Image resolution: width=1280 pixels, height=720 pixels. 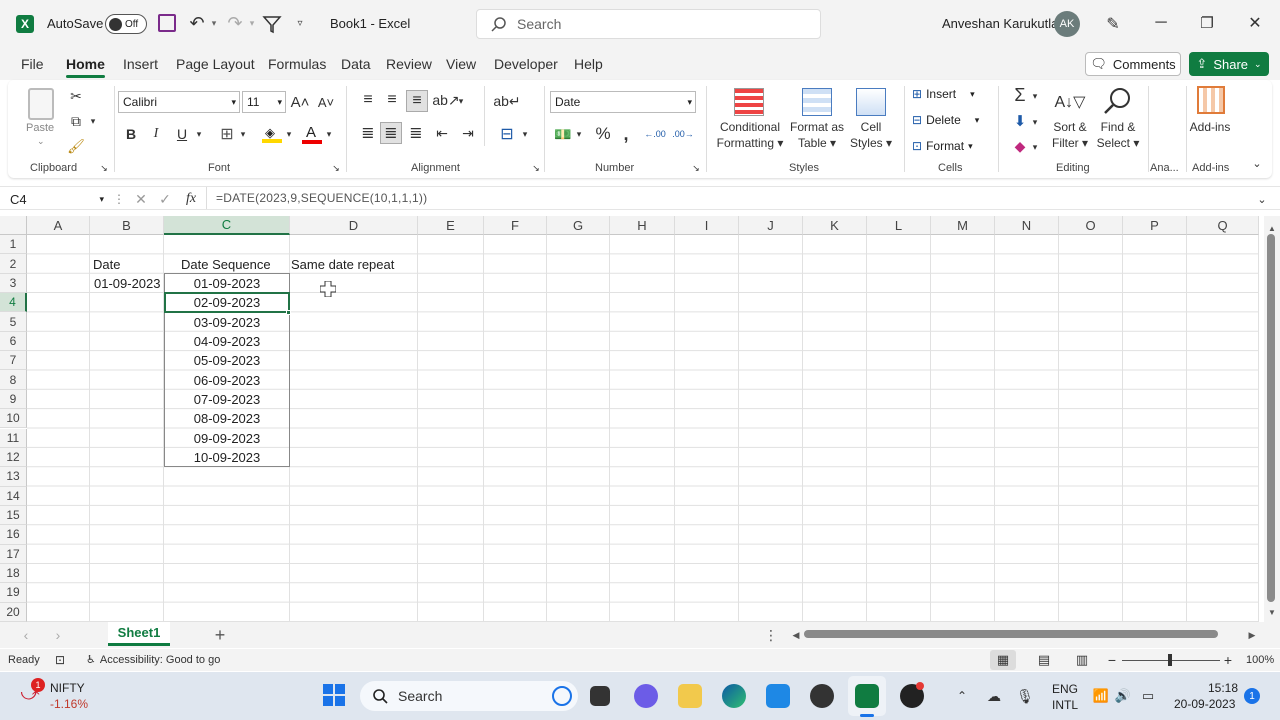 What do you see at coordinates (220, 635) in the screenshot?
I see `add-sheet-icon: +` at bounding box center [220, 635].